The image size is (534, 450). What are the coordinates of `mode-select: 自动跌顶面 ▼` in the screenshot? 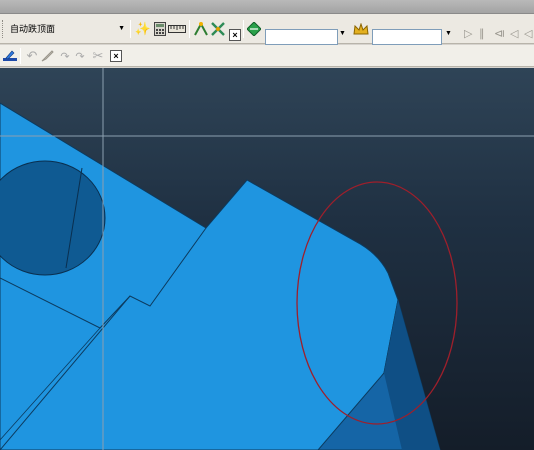 It's located at (67, 29).